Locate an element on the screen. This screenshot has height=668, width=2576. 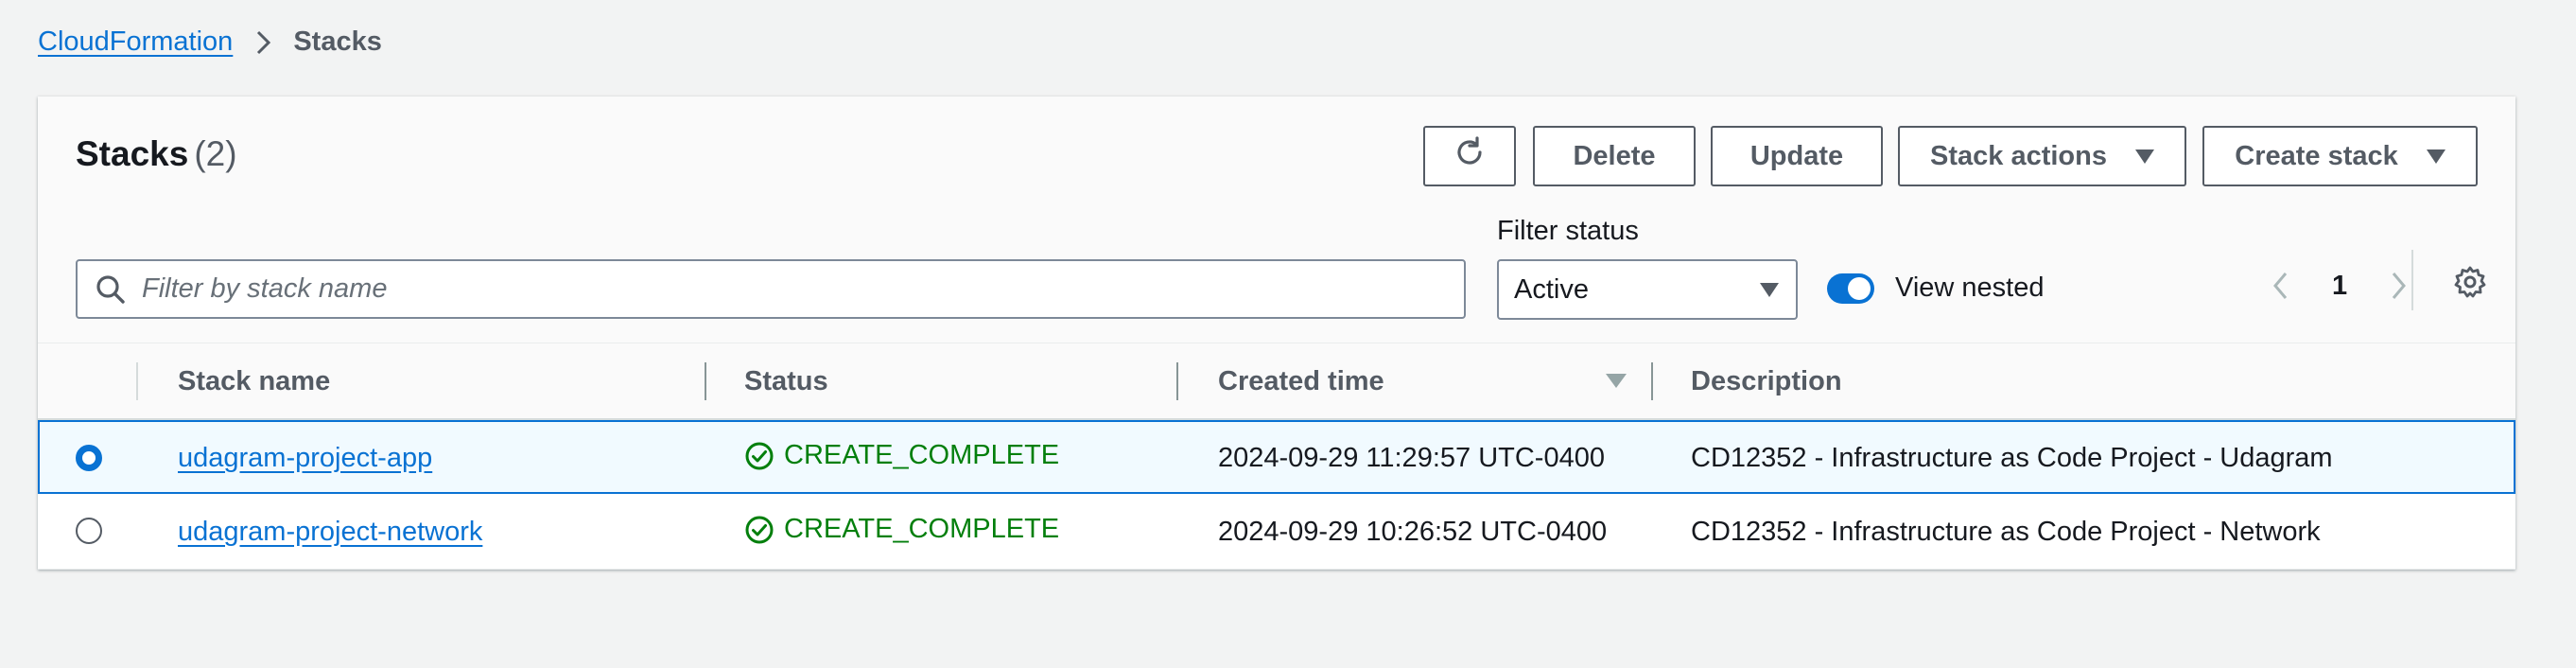
search-input is located at coordinates (780, 289).